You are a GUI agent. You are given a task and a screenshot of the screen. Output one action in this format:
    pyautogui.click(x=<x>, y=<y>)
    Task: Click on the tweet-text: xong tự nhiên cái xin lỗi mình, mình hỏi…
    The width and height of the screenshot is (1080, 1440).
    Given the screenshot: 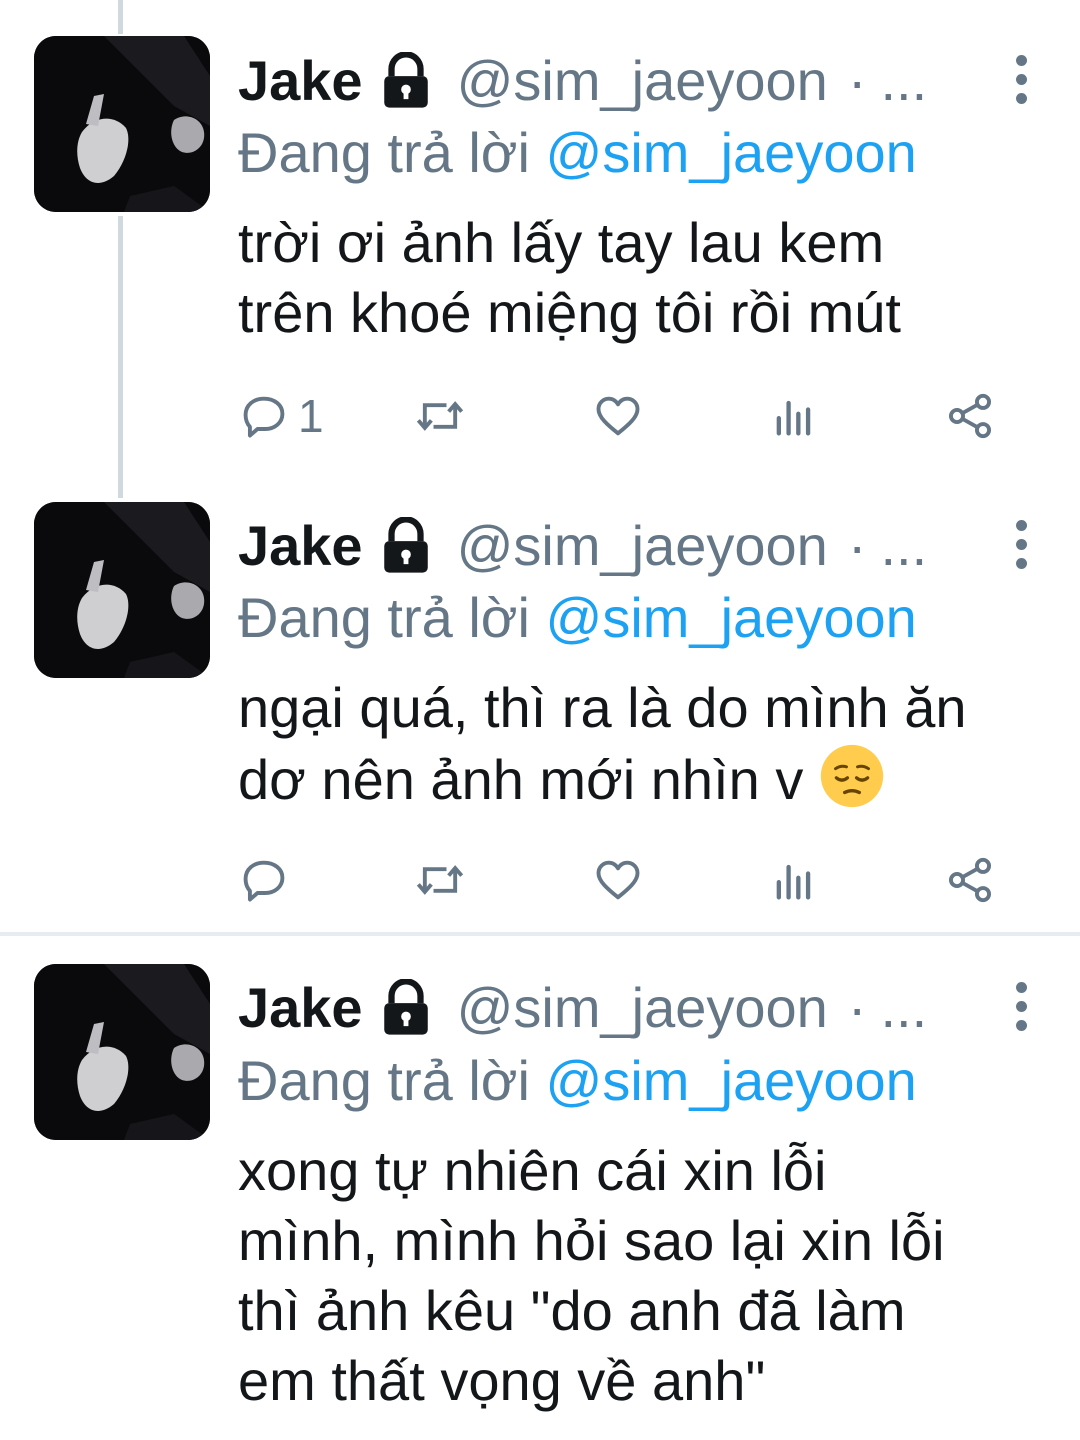 What is the action you would take?
    pyautogui.click(x=591, y=1275)
    